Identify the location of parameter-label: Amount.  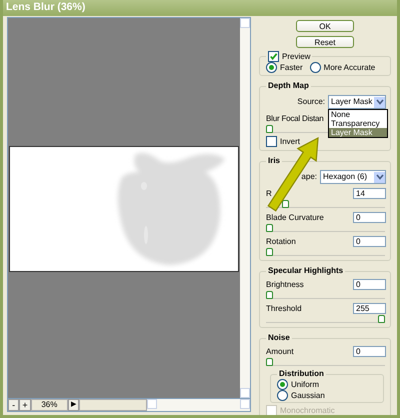
(280, 351).